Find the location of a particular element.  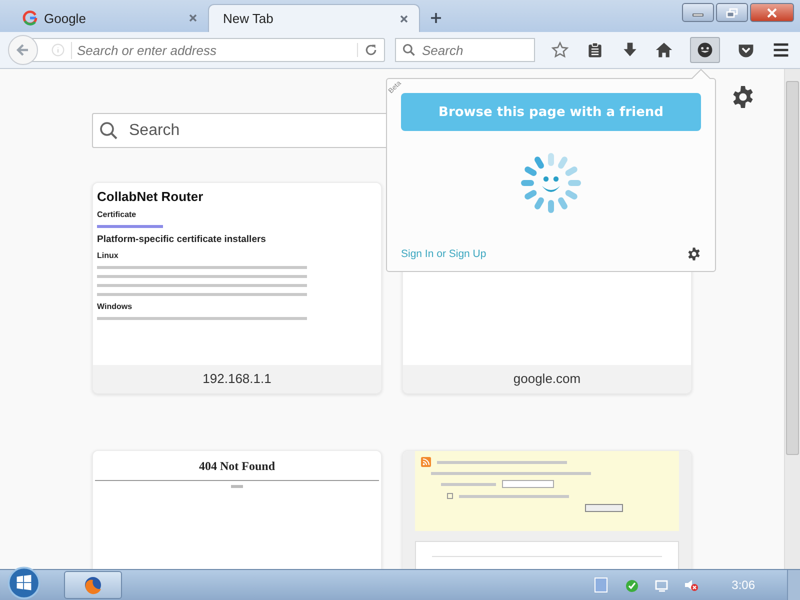

dropdown-field is located at coordinates (528, 484).